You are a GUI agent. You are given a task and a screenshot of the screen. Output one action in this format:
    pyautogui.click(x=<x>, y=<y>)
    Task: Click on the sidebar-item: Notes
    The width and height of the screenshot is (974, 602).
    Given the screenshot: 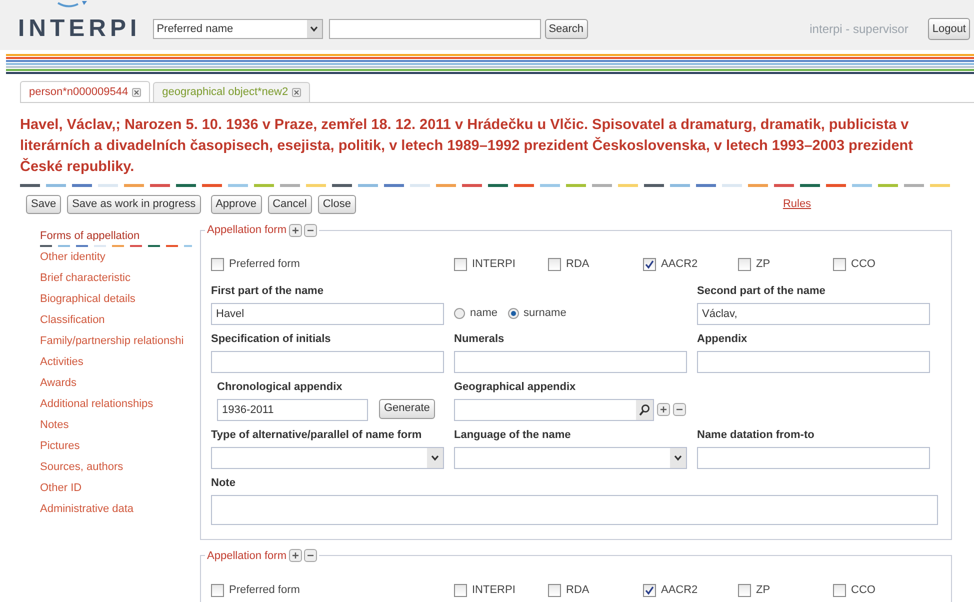 What is the action you would take?
    pyautogui.click(x=116, y=425)
    